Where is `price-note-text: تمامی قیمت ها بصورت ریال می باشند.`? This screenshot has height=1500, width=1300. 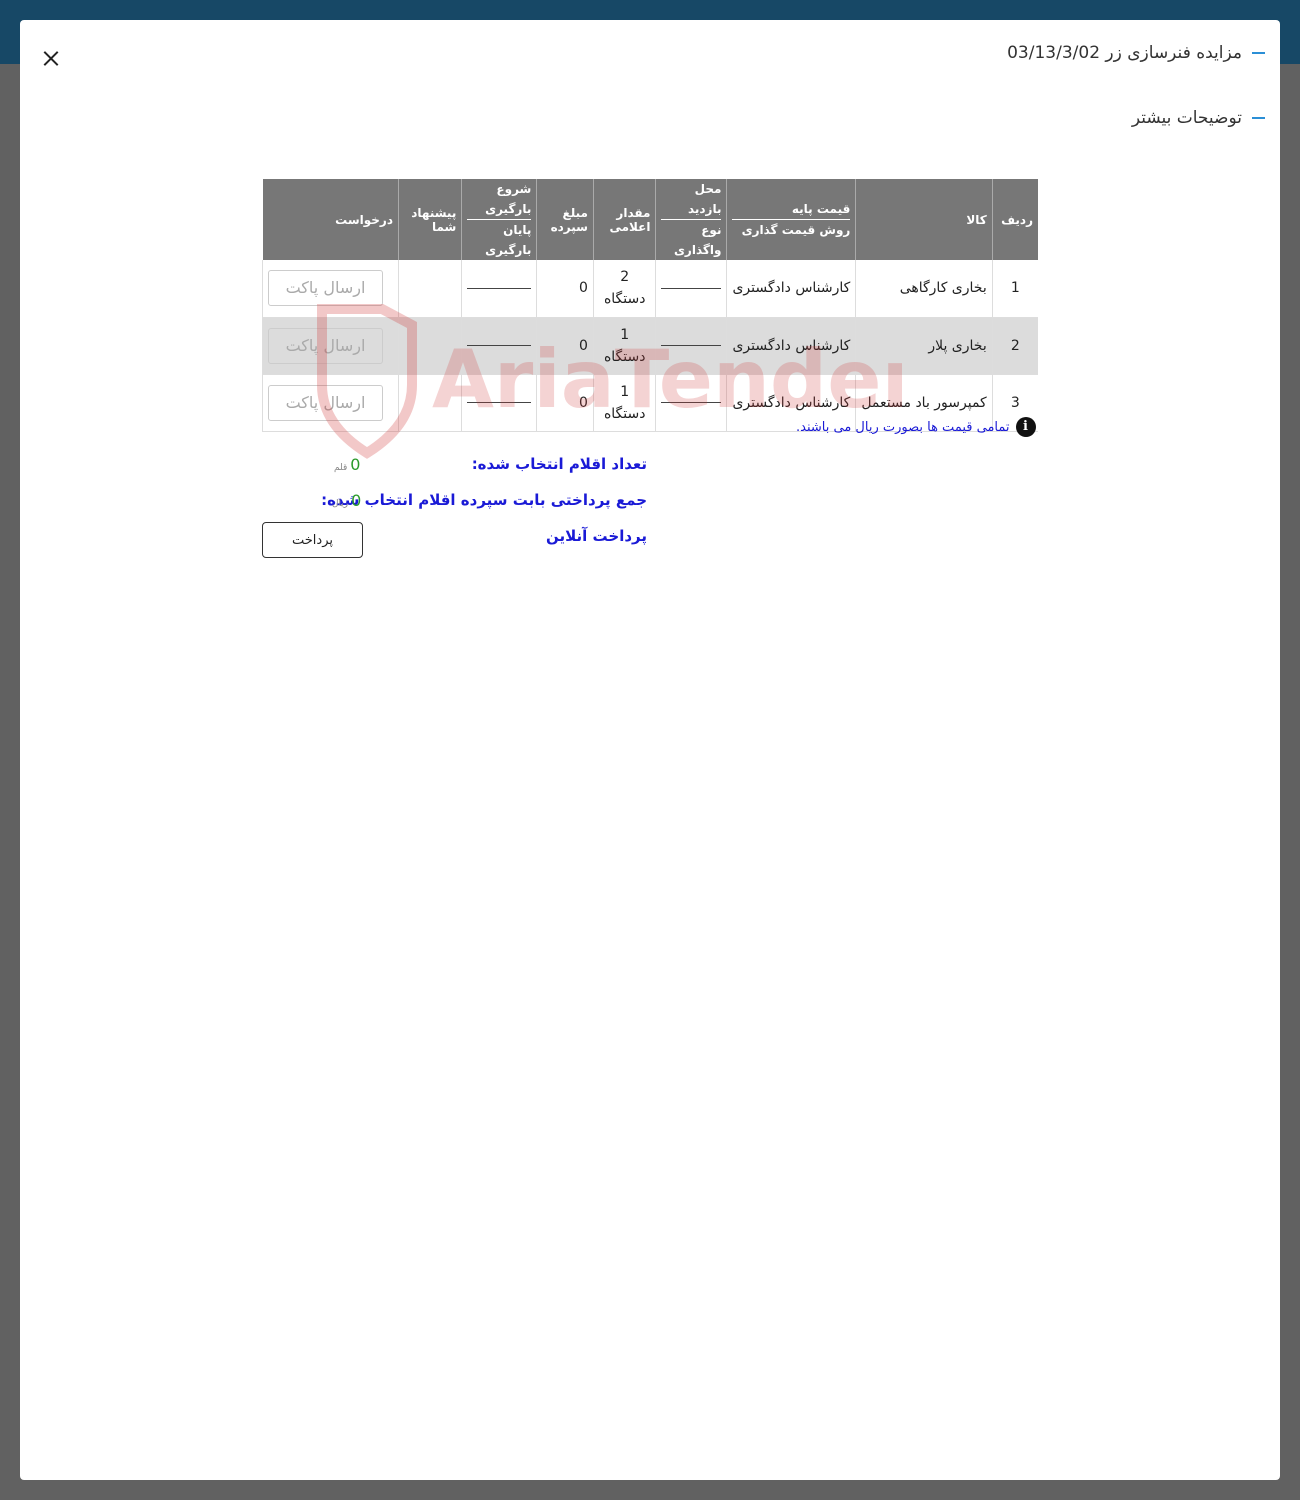 price-note-text: تمامی قیمت ها بصورت ریال می باشند. is located at coordinates (903, 427).